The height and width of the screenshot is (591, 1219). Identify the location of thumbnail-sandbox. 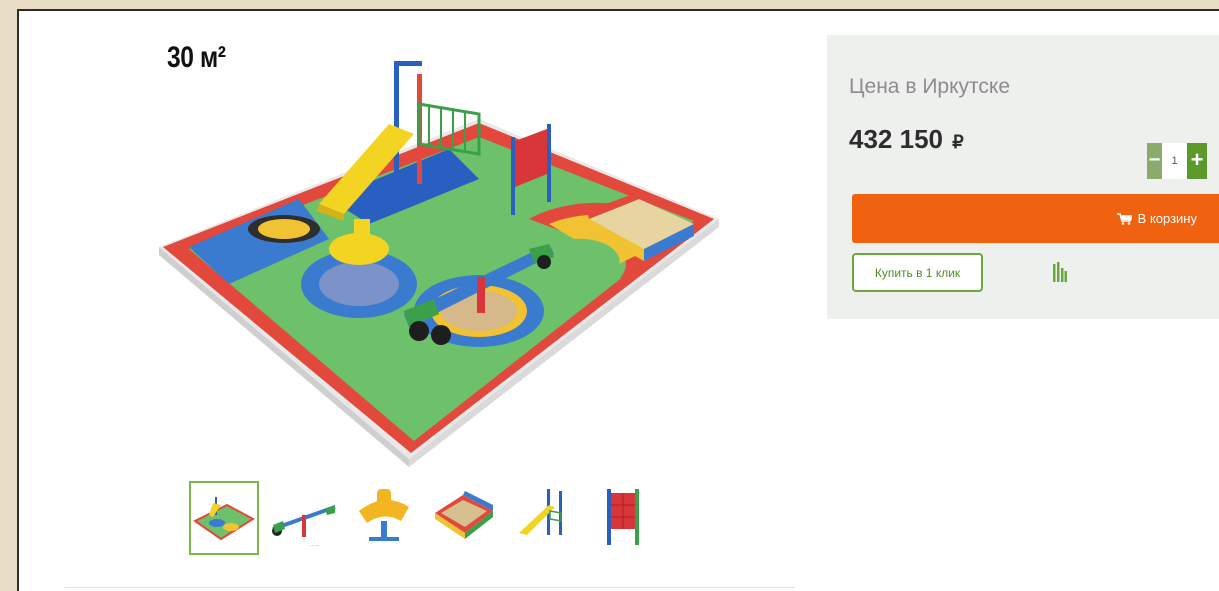
(464, 518).